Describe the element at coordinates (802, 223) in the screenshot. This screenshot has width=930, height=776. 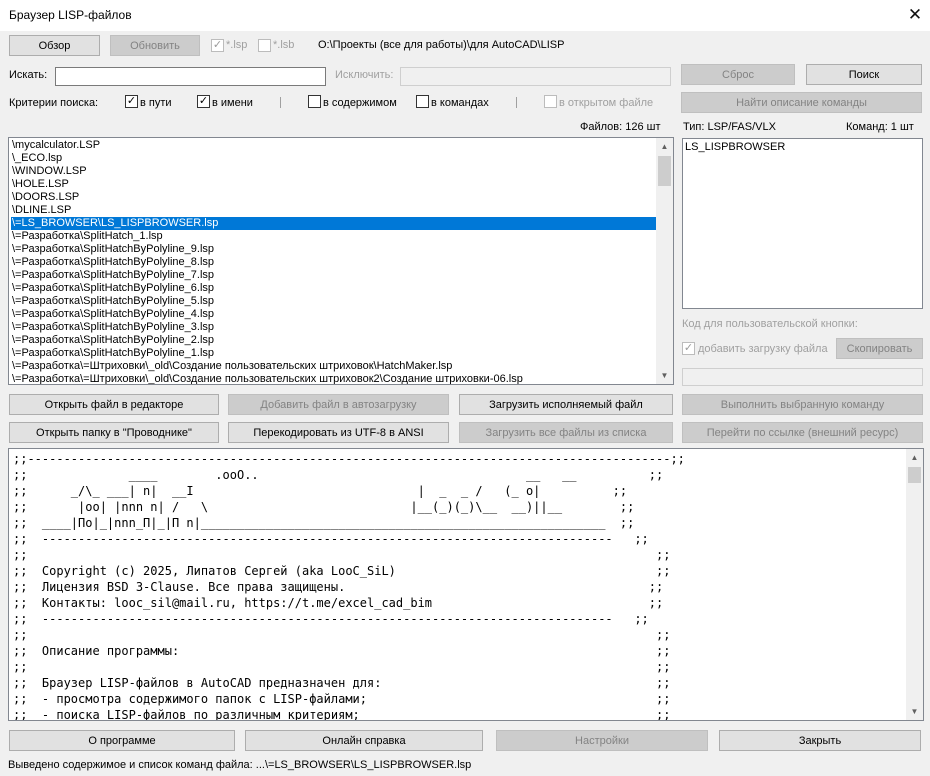
I see `commands-list: LS_LISPBROWSER` at that location.